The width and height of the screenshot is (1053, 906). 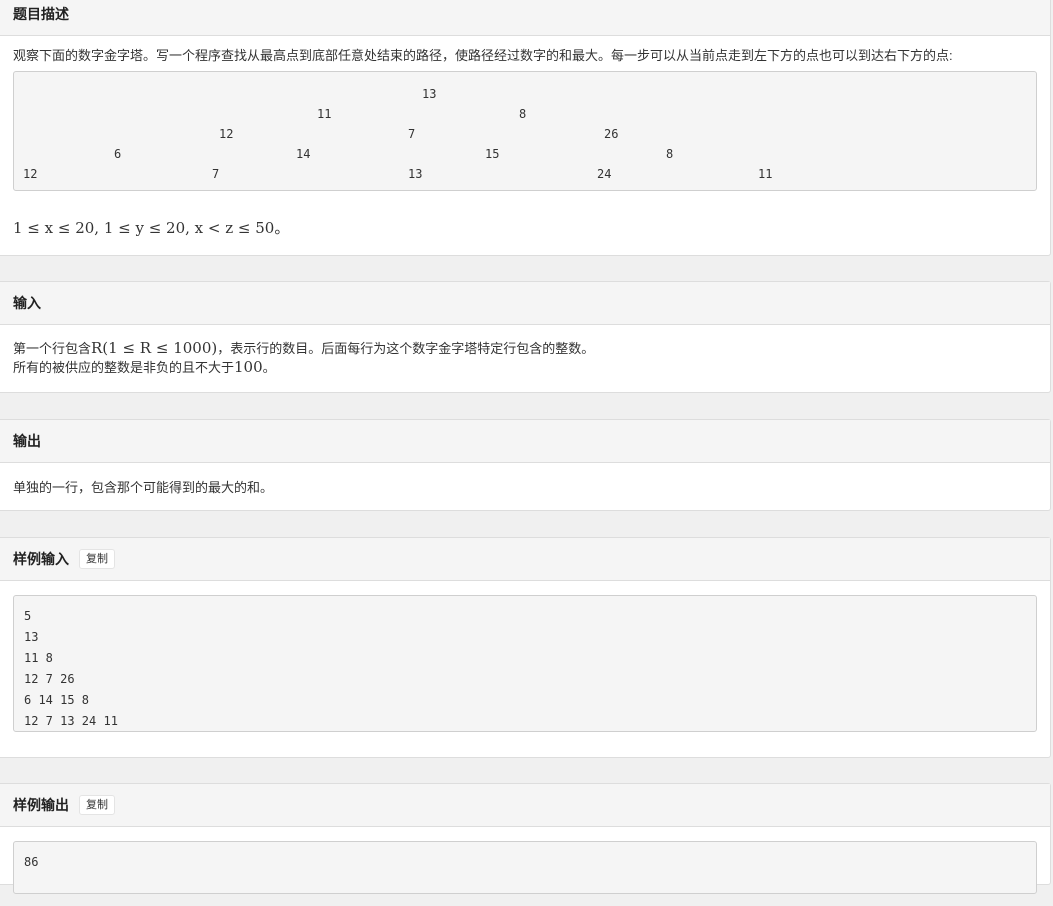 I want to click on sample-input-header: 样例输入 复制, so click(x=525, y=559).